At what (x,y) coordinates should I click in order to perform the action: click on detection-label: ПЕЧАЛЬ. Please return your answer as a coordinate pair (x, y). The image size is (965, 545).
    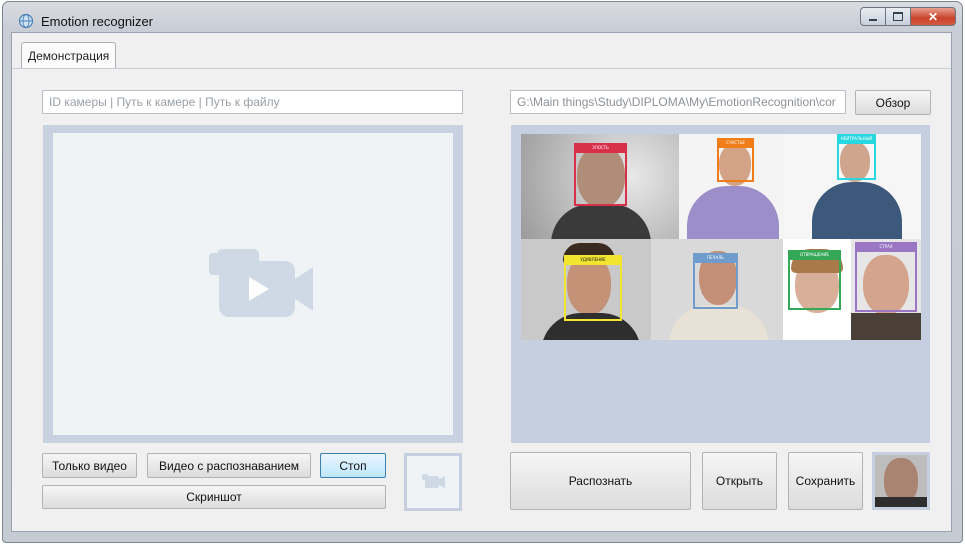
    Looking at the image, I should click on (715, 258).